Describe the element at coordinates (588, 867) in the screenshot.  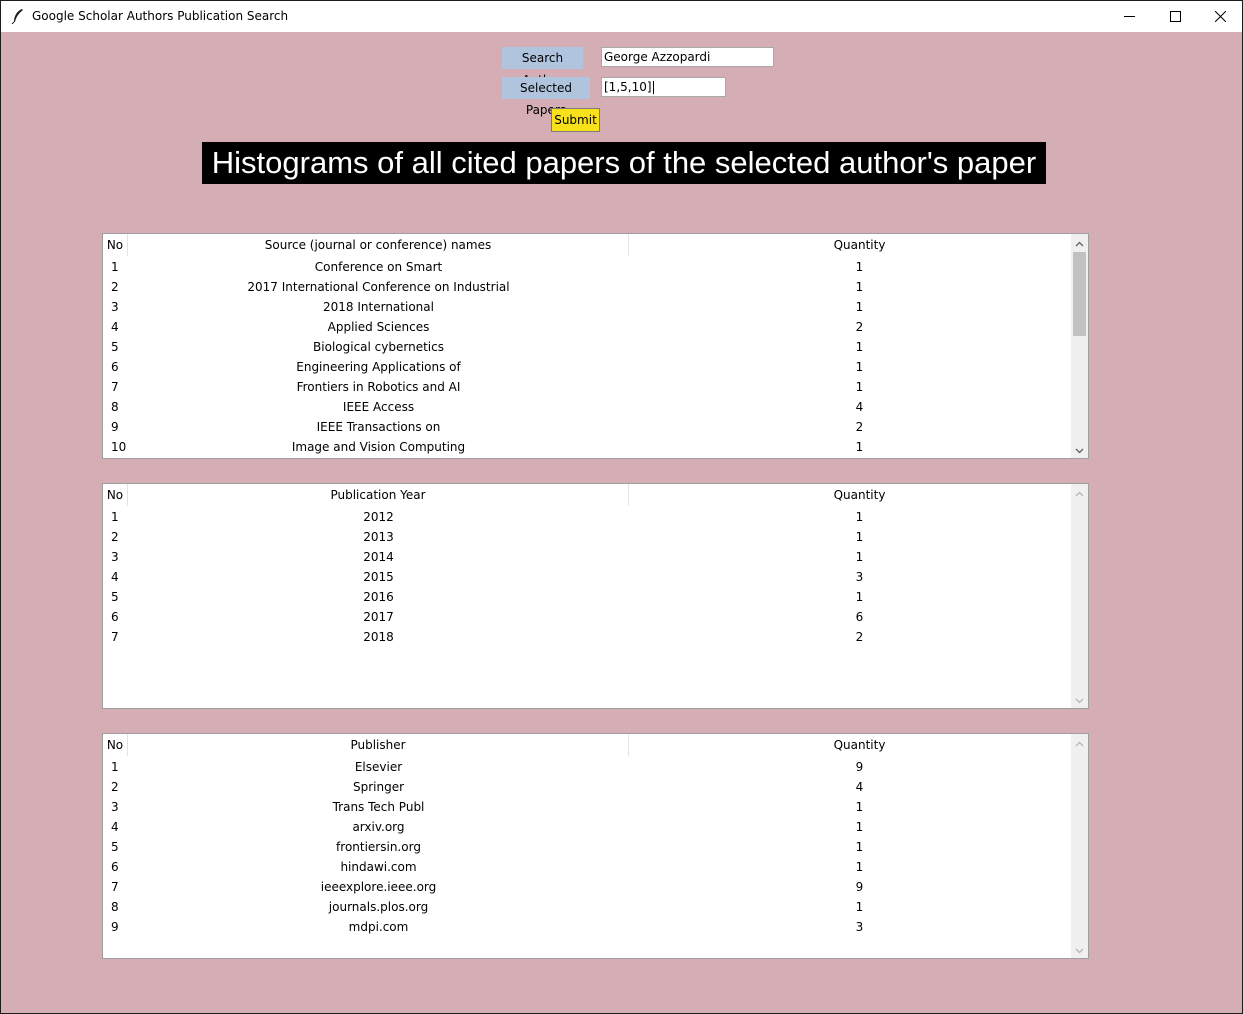
I see `table-row: 6 hindawi.com 1` at that location.